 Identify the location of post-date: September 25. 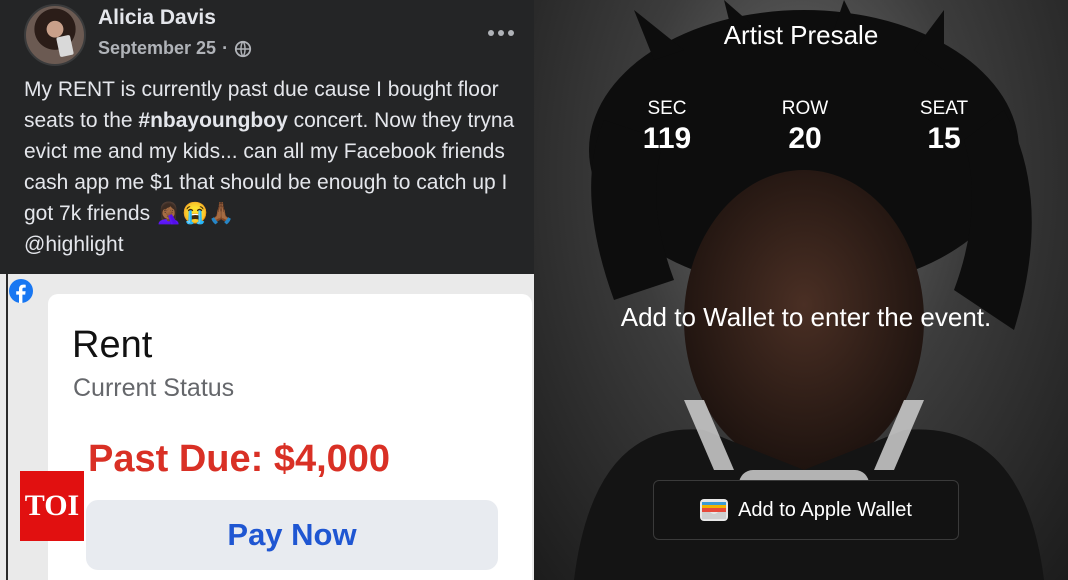
(157, 48).